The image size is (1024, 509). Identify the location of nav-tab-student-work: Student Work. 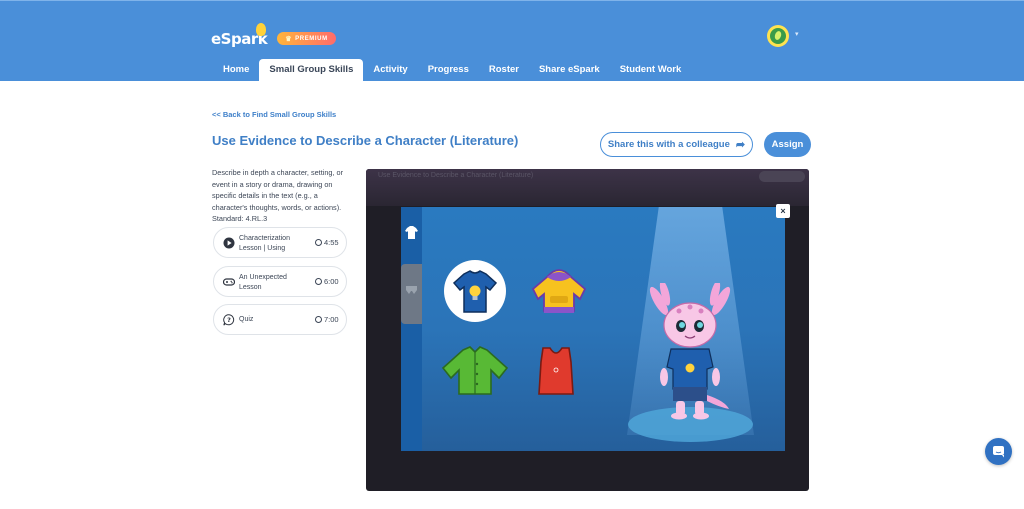
(651, 70).